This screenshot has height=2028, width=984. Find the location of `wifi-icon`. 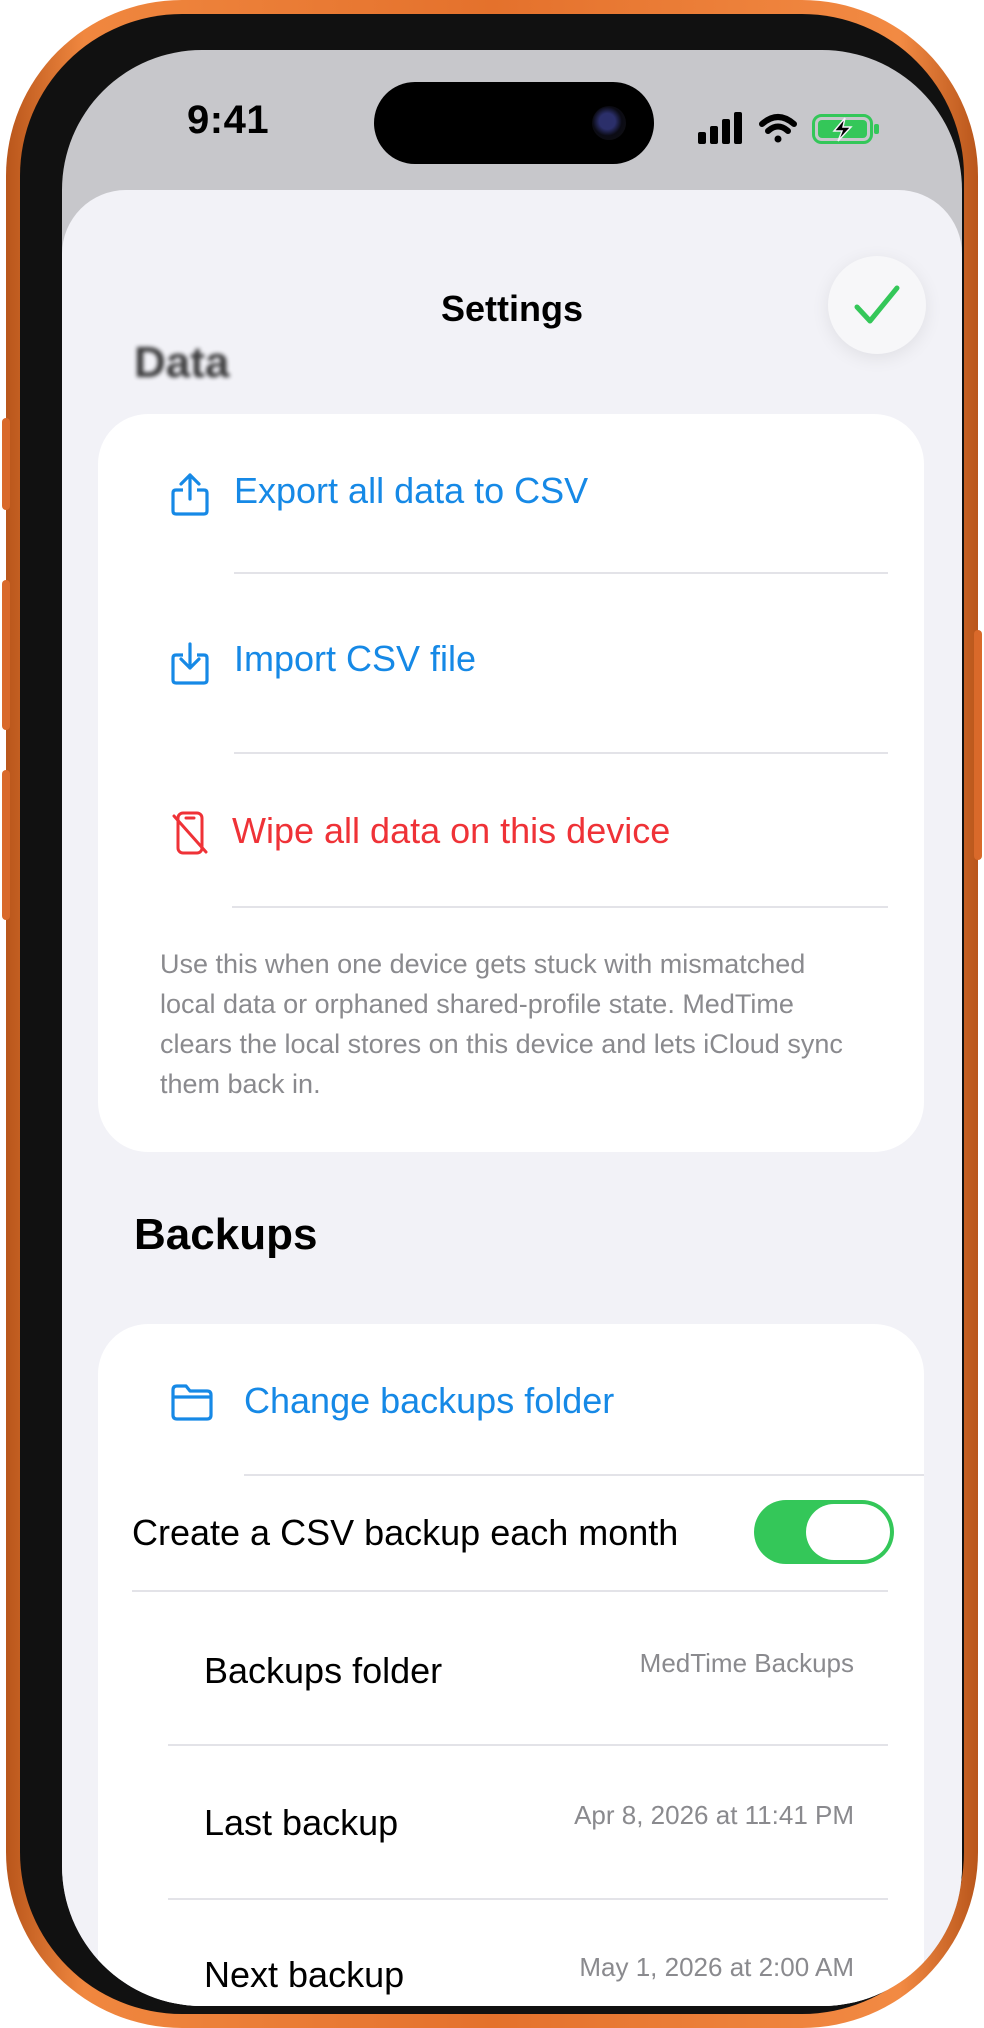

wifi-icon is located at coordinates (778, 128).